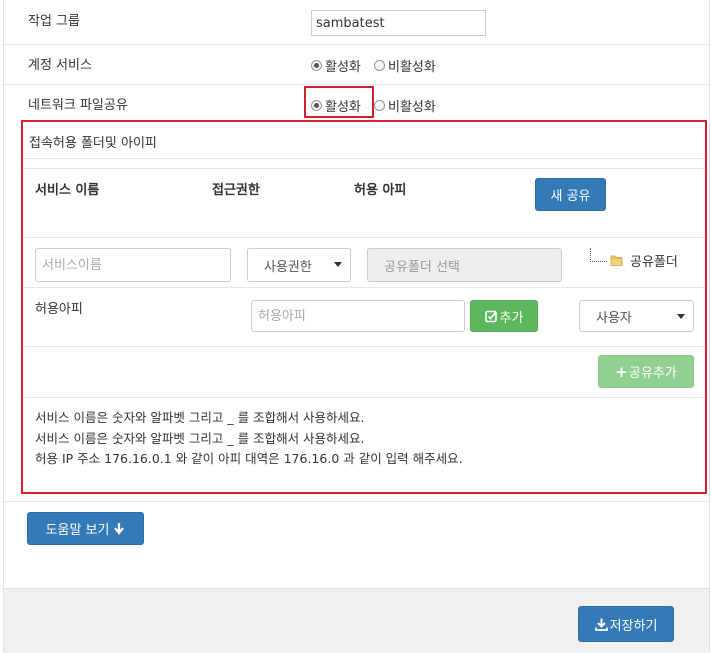 Image resolution: width=711 pixels, height=653 pixels. I want to click on workgroup-label: 작업 그룹, so click(54, 21).